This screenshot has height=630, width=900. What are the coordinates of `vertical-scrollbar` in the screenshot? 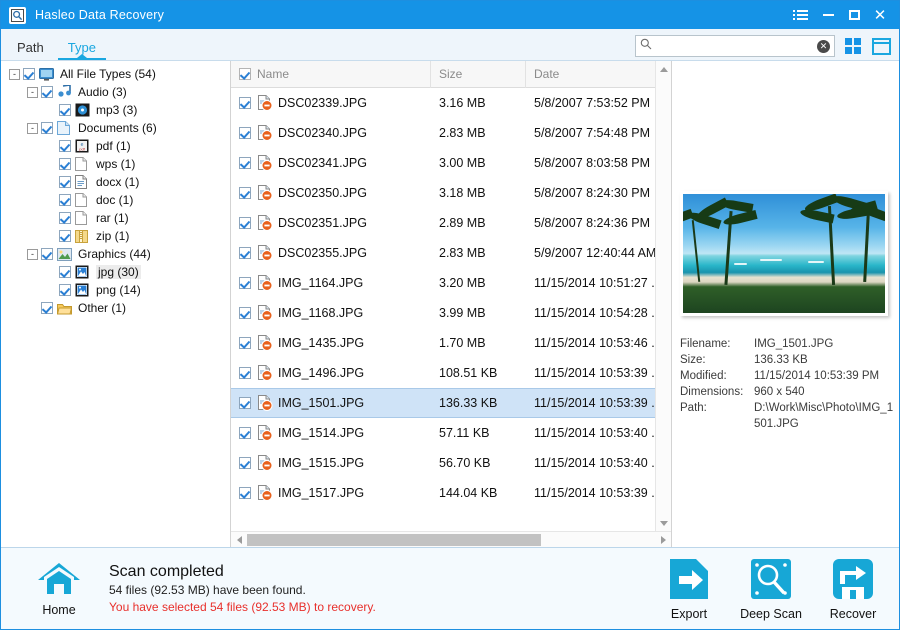 It's located at (663, 296).